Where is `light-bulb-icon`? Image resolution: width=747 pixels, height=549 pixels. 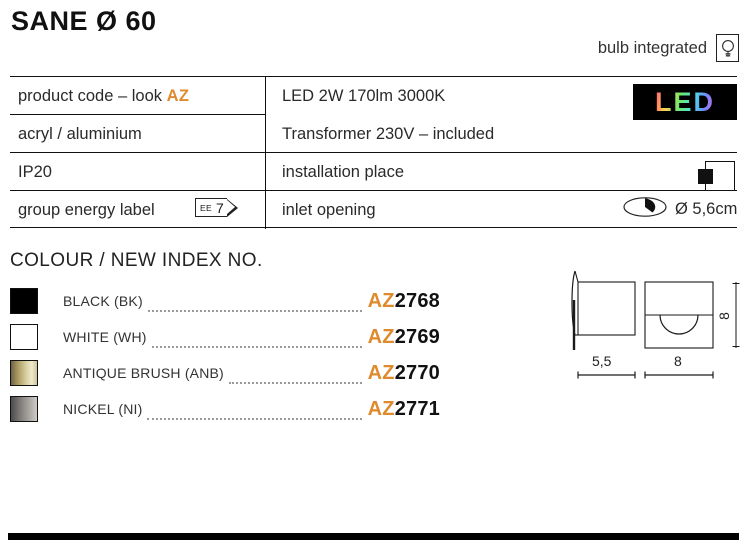 light-bulb-icon is located at coordinates (727, 48).